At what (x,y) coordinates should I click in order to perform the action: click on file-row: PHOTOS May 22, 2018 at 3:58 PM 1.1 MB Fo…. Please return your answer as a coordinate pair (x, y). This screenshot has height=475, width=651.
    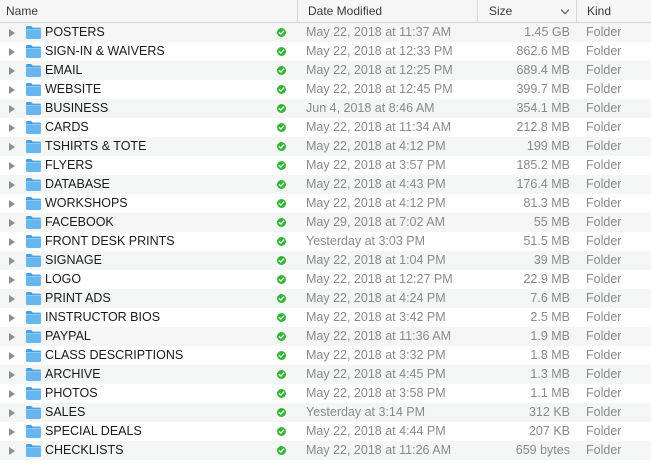
    Looking at the image, I should click on (325, 393).